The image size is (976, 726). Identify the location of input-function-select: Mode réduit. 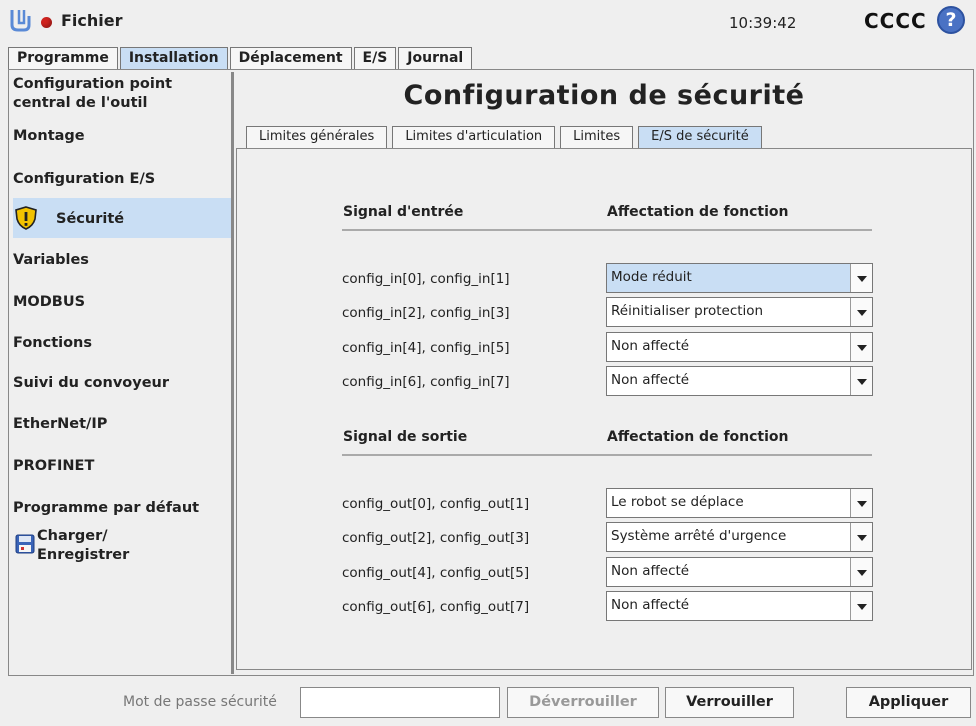
(739, 278).